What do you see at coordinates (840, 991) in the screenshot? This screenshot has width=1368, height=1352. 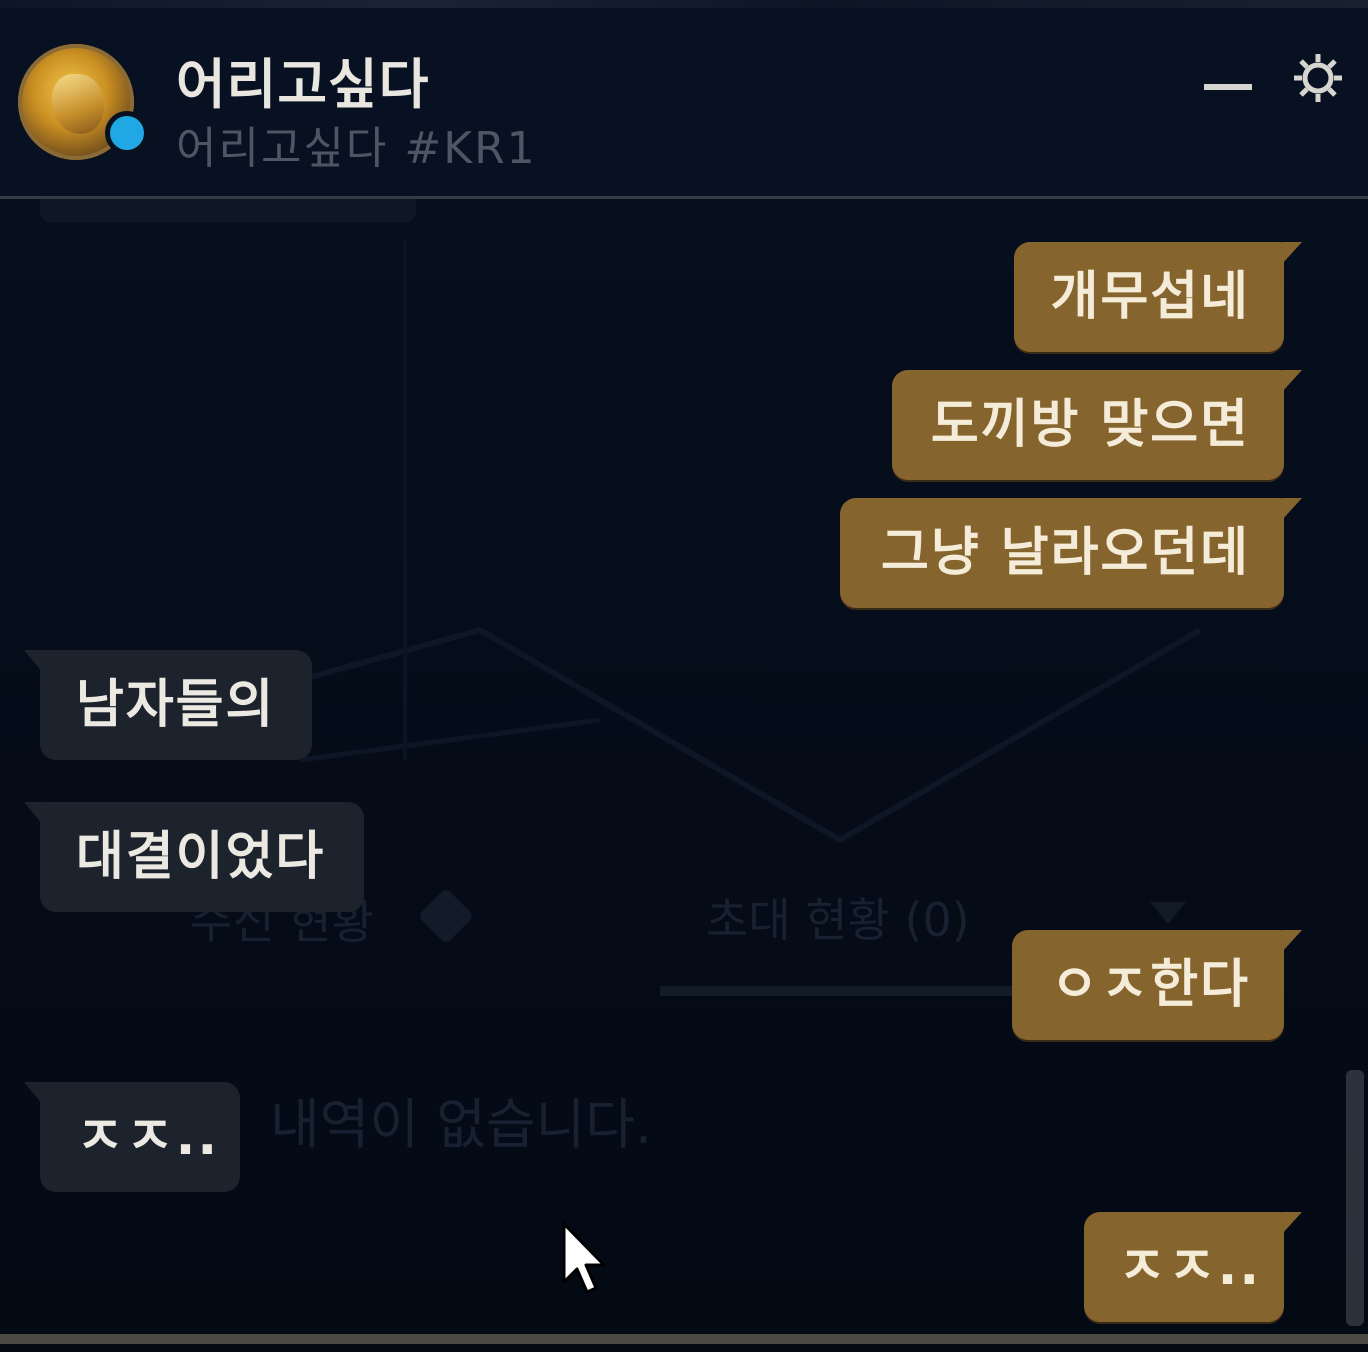 I see `background-tab-underline` at bounding box center [840, 991].